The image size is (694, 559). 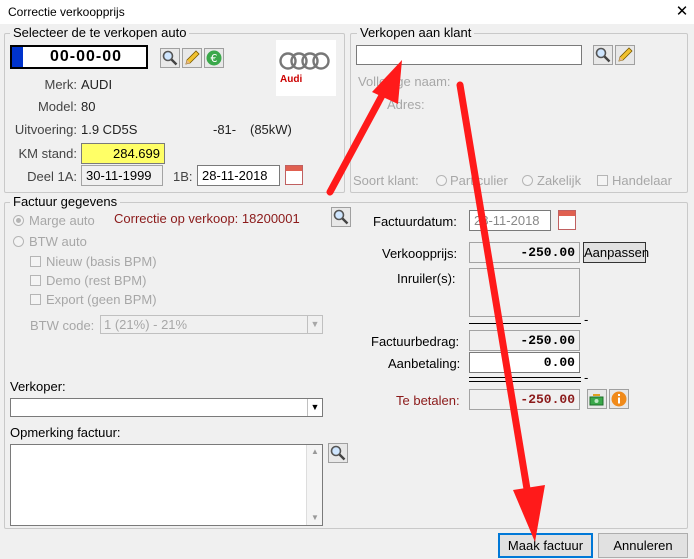 I want to click on customer-group-legend: Verkopen aan klant, so click(x=416, y=33).